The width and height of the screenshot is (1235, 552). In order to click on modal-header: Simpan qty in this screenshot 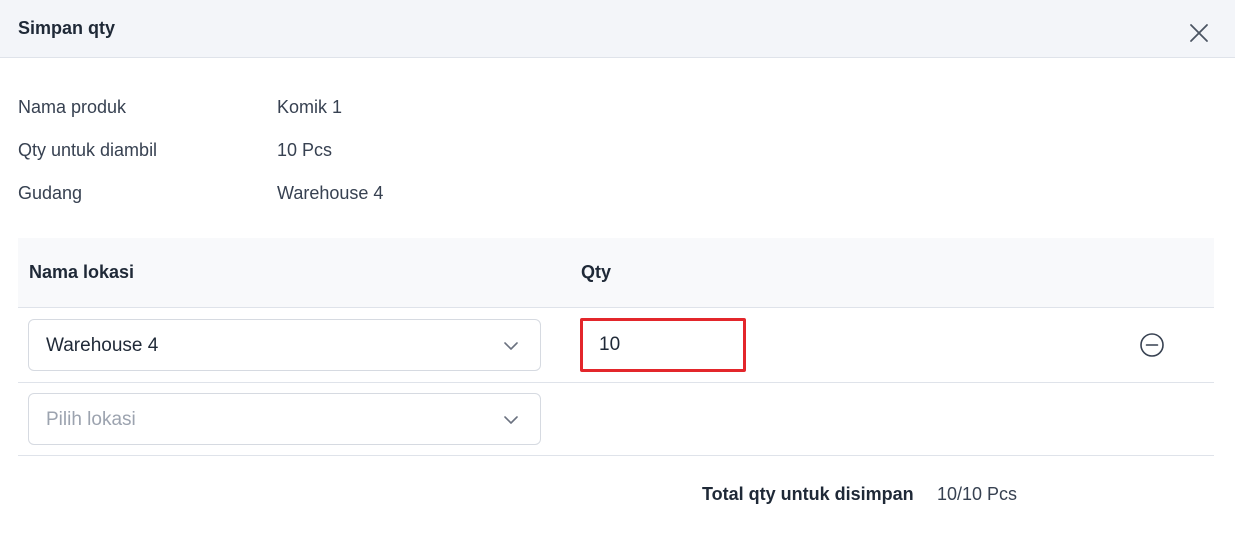, I will do `click(617, 29)`.